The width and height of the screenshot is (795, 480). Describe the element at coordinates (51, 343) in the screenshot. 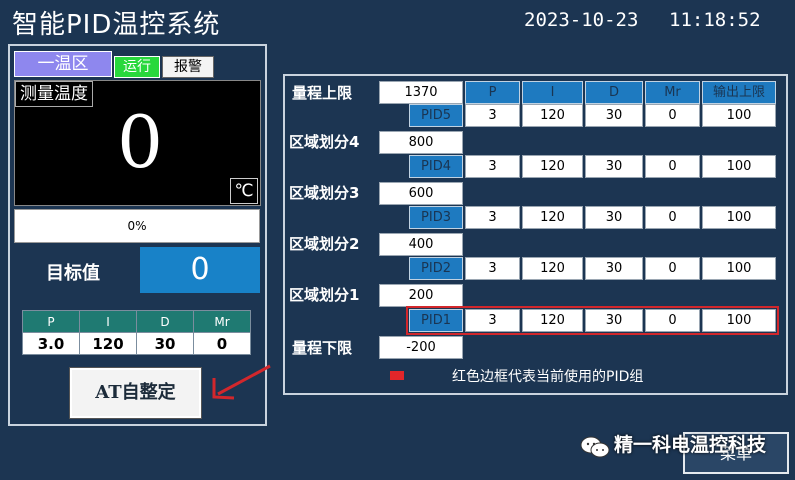

I see `pid-value-p: 3.0` at that location.